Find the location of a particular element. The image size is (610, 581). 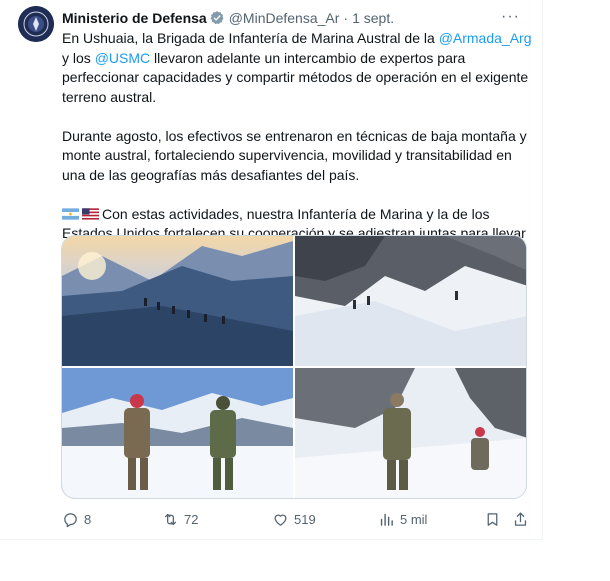

reply-button: 8 is located at coordinates (76, 519).